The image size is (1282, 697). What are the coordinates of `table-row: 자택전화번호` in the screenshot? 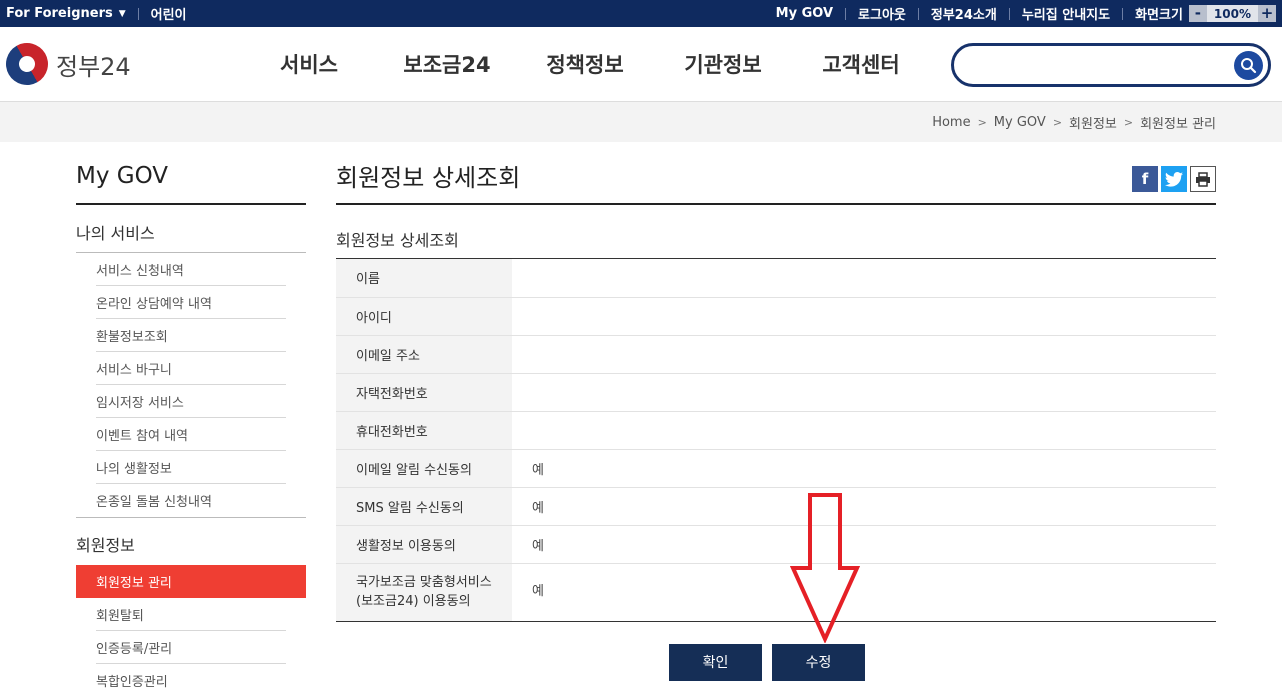 It's located at (776, 392).